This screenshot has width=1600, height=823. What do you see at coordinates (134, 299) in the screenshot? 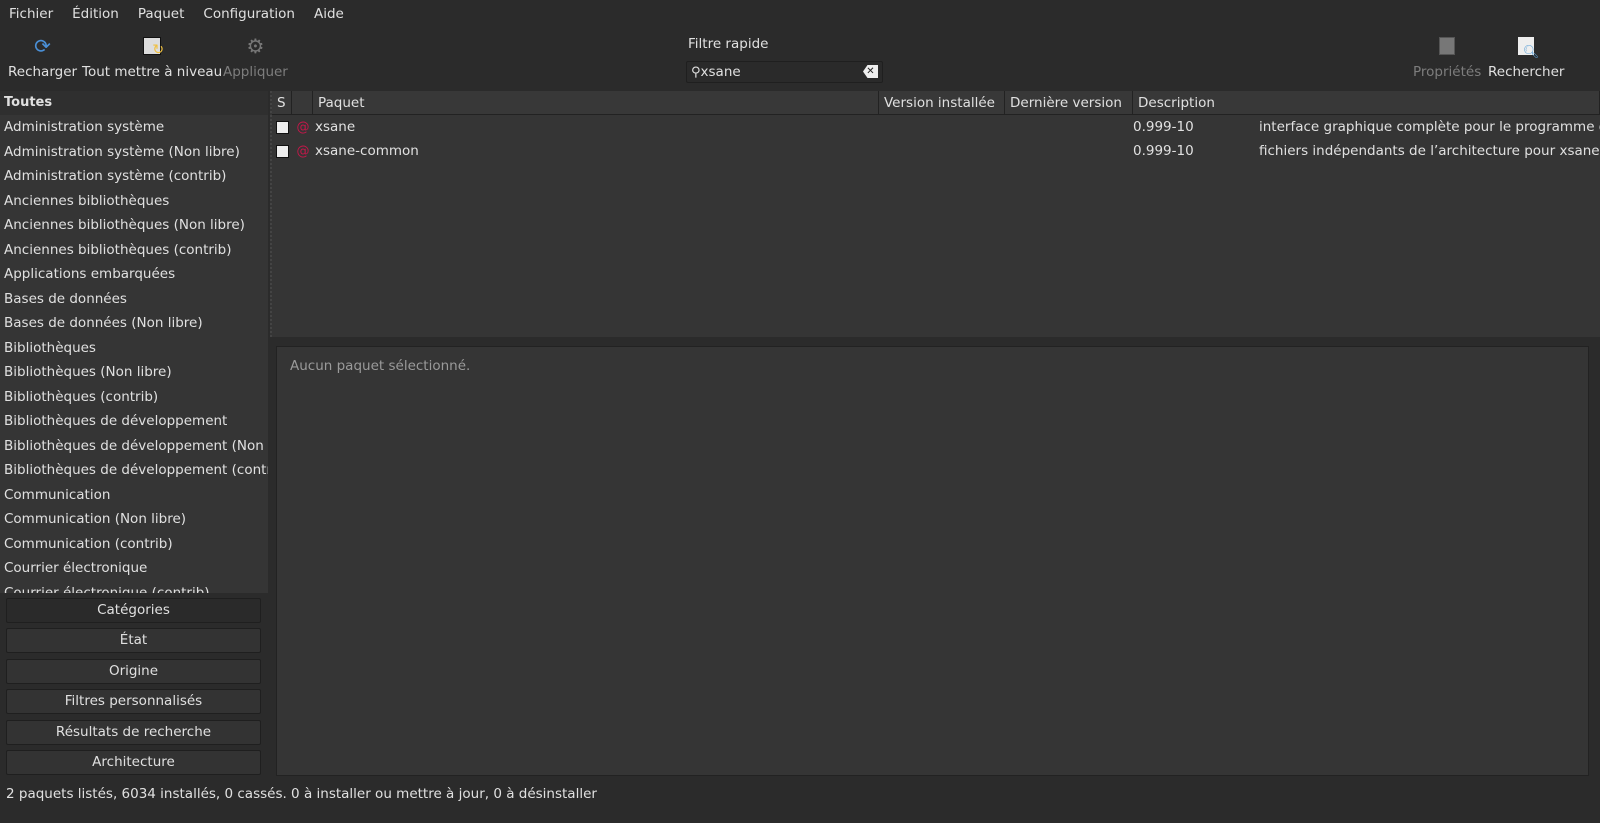
I see `category-item: Bases de données` at bounding box center [134, 299].